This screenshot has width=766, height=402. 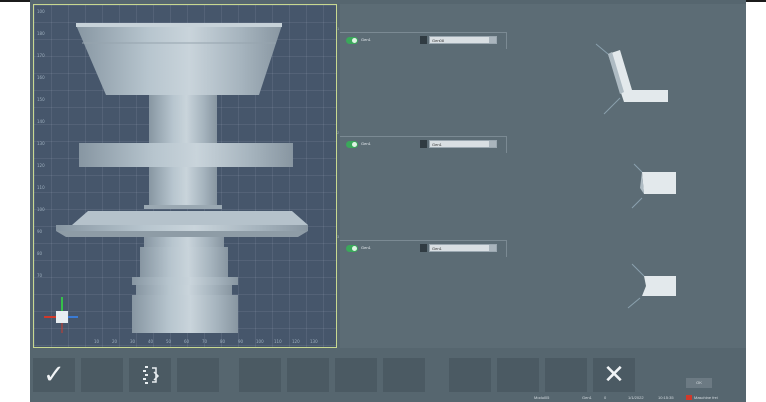 I want to click on select-value: Gen08, so click(x=438, y=40).